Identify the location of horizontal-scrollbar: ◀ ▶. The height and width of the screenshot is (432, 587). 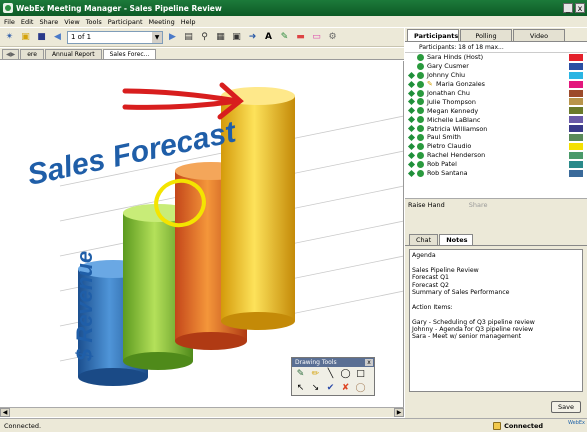
(202, 412).